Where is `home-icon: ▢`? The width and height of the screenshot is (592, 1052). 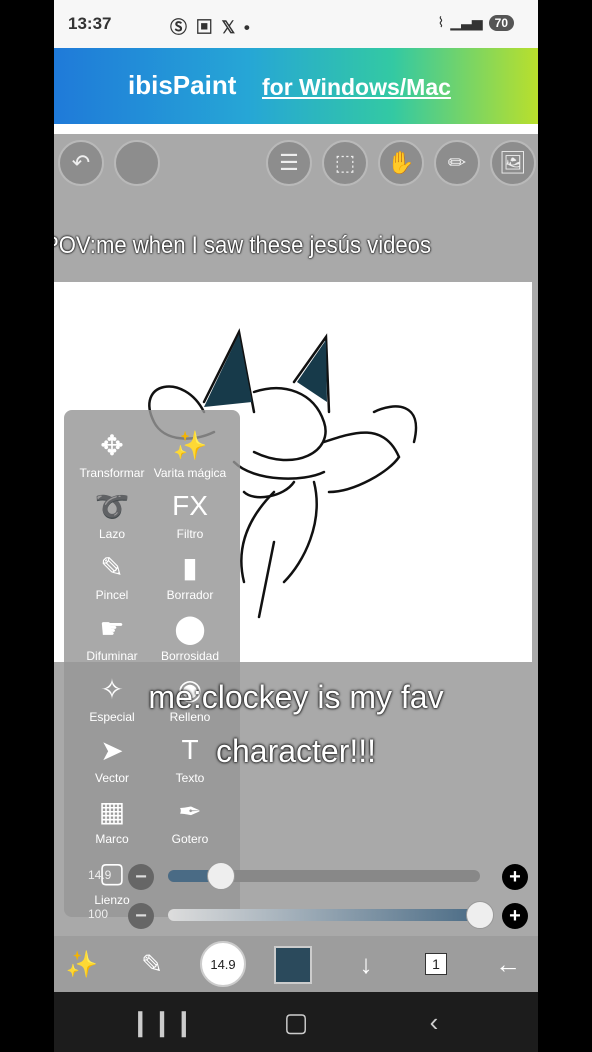
home-icon: ▢ is located at coordinates (296, 1021).